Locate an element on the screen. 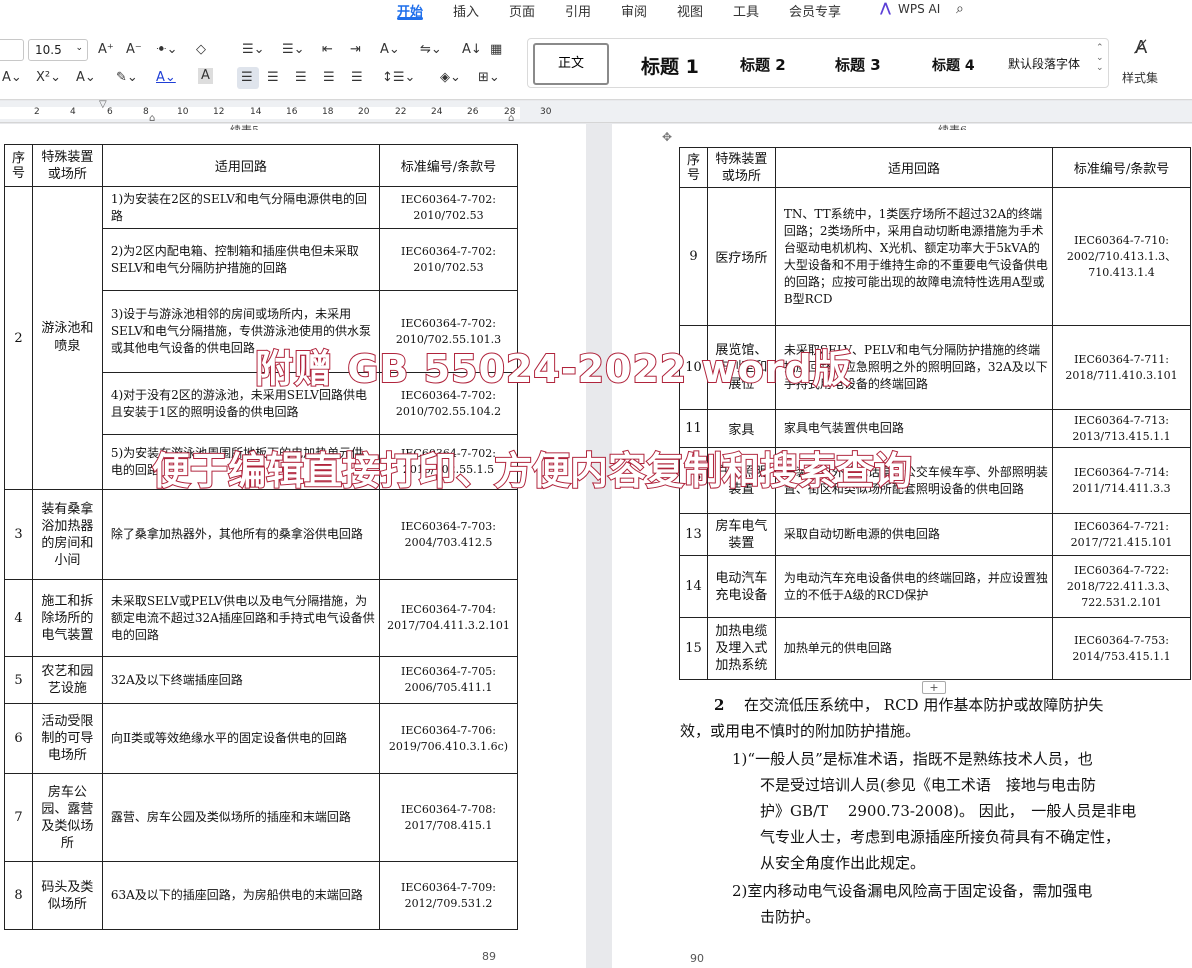  list-item-2: 2)室内移动电气设备漏电风险高于固定设备，需加强电 击防护。 is located at coordinates (962, 904).